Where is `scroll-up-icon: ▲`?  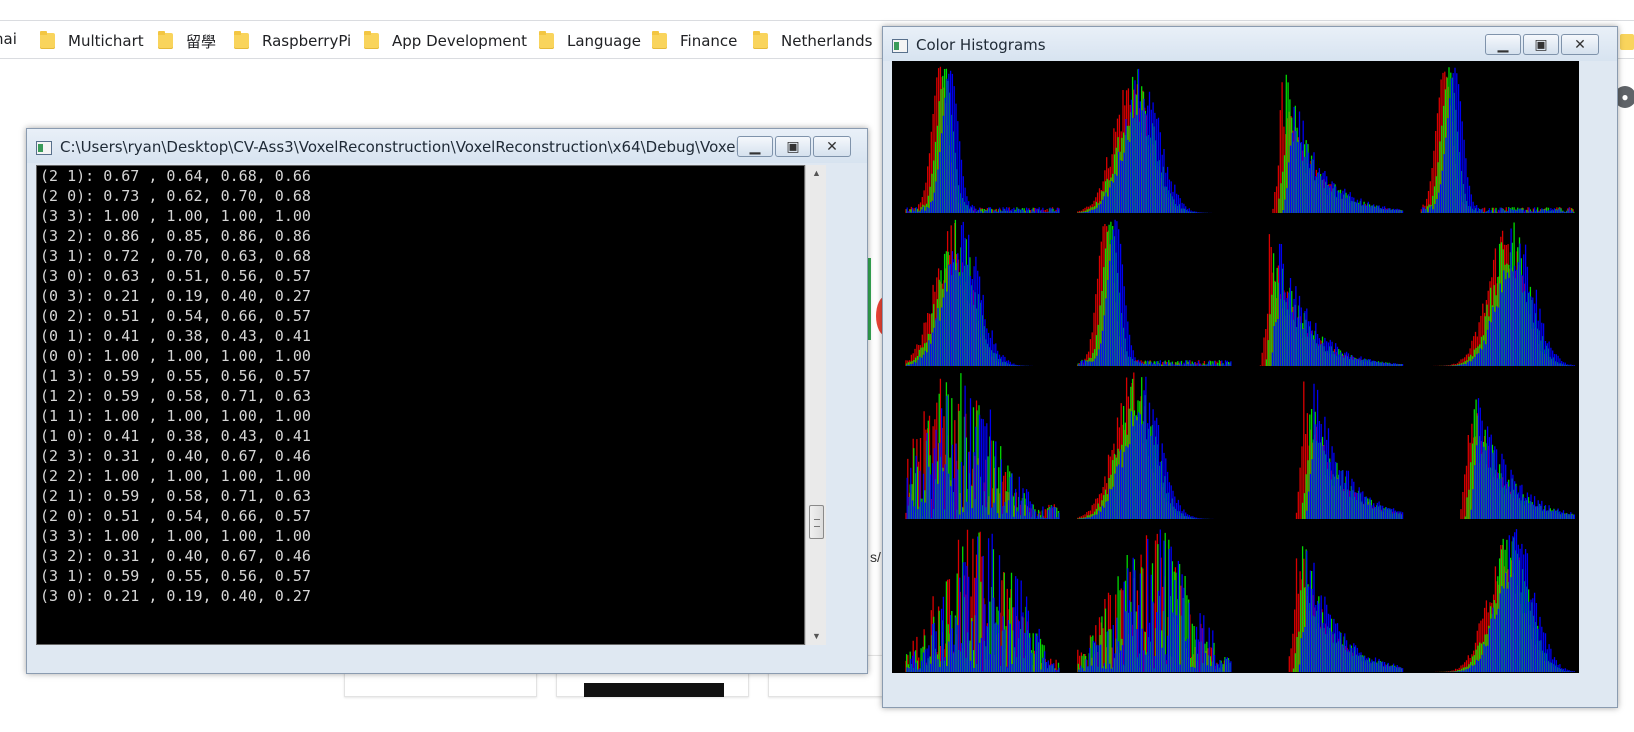
scroll-up-icon: ▲ is located at coordinates (816, 173).